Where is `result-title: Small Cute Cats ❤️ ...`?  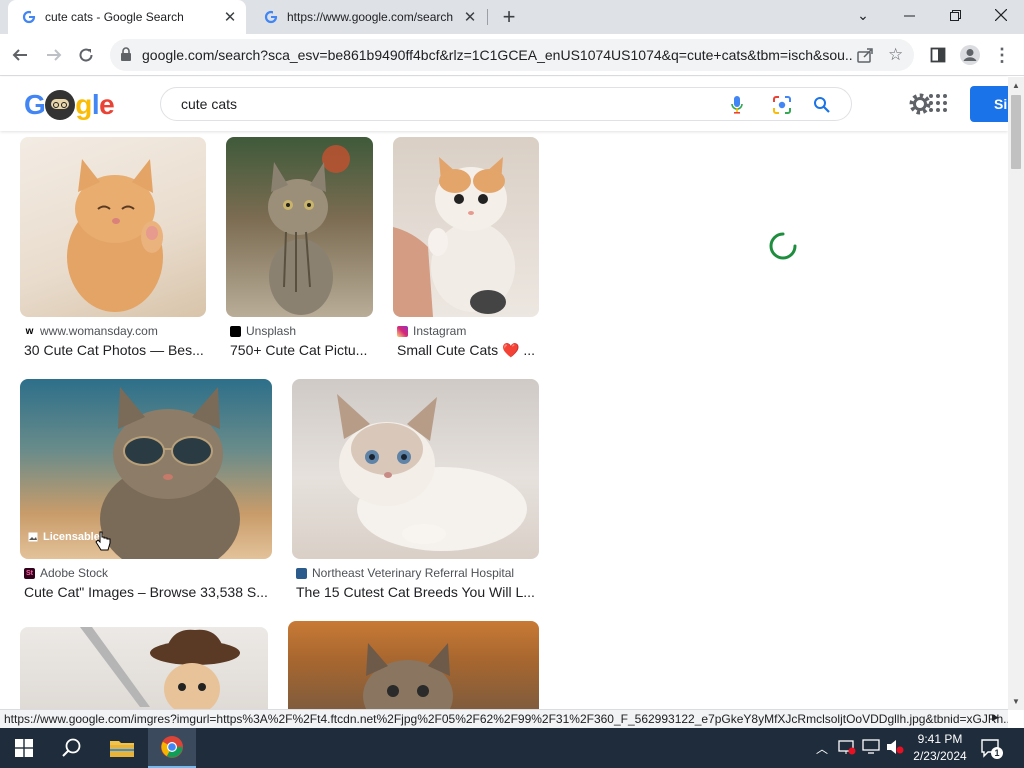
result-title: Small Cute Cats ❤️ ... is located at coordinates (468, 350).